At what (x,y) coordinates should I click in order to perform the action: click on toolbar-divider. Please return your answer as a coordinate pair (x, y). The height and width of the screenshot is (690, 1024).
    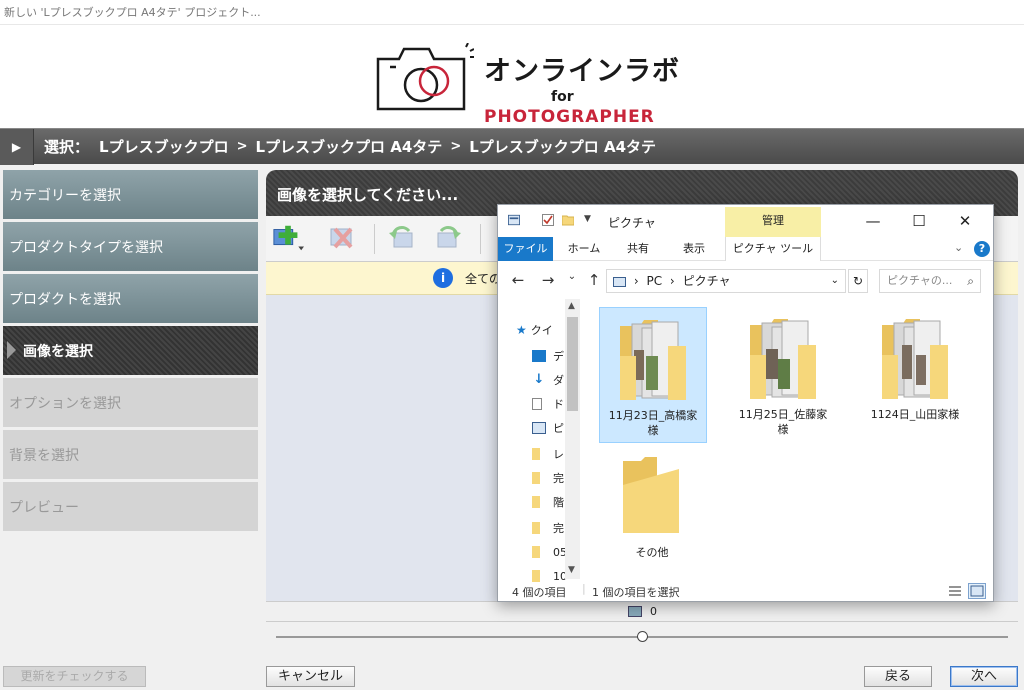
    Looking at the image, I should click on (374, 239).